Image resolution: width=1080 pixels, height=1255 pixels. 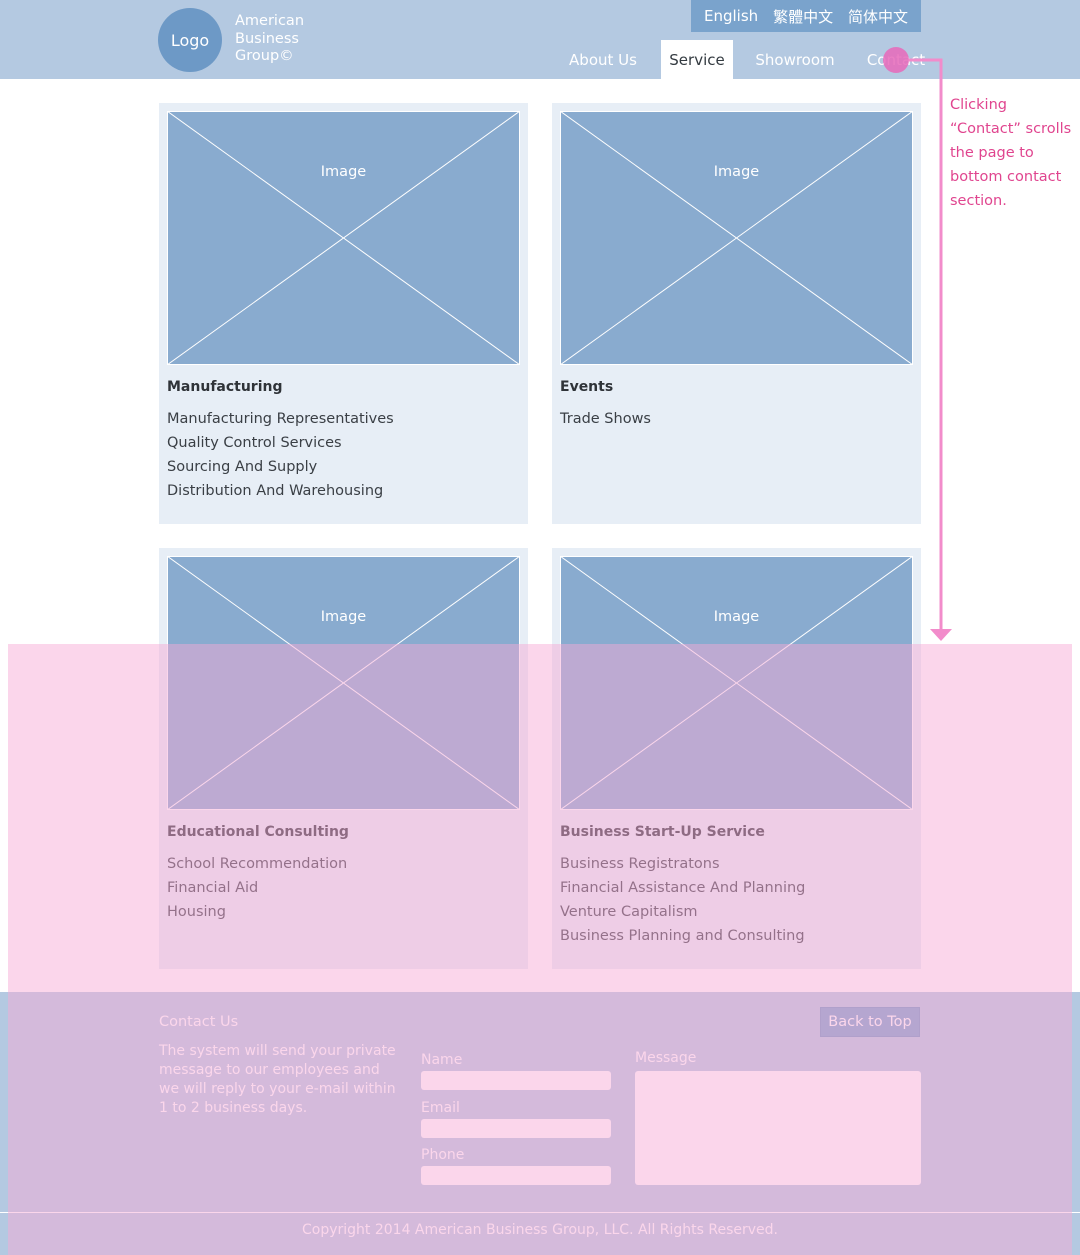 I want to click on phone-label: Phone, so click(x=443, y=1155).